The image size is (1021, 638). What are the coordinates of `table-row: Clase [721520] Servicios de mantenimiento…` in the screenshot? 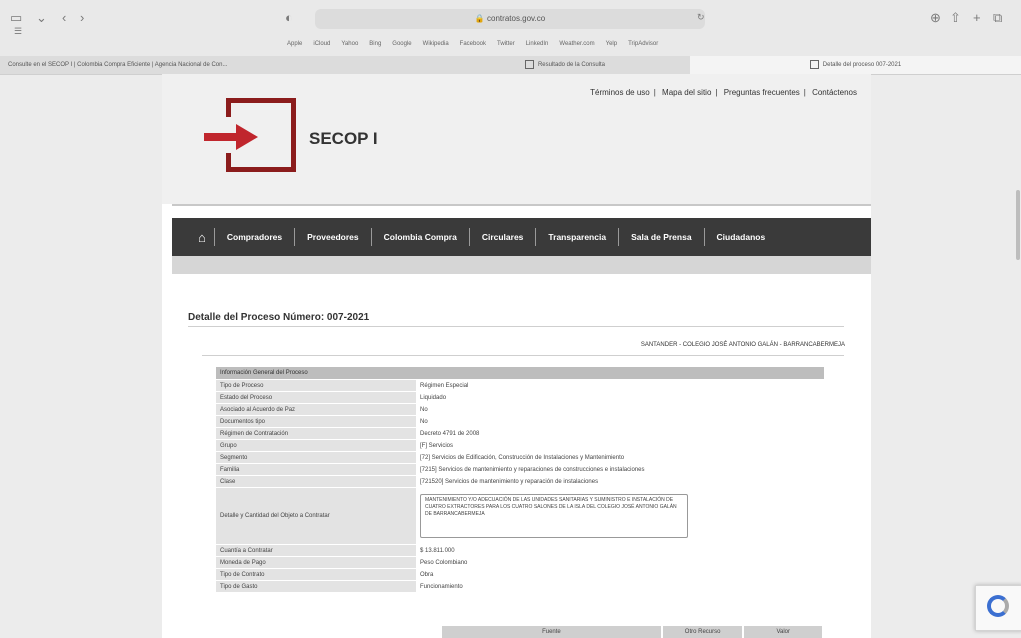 It's located at (520, 481).